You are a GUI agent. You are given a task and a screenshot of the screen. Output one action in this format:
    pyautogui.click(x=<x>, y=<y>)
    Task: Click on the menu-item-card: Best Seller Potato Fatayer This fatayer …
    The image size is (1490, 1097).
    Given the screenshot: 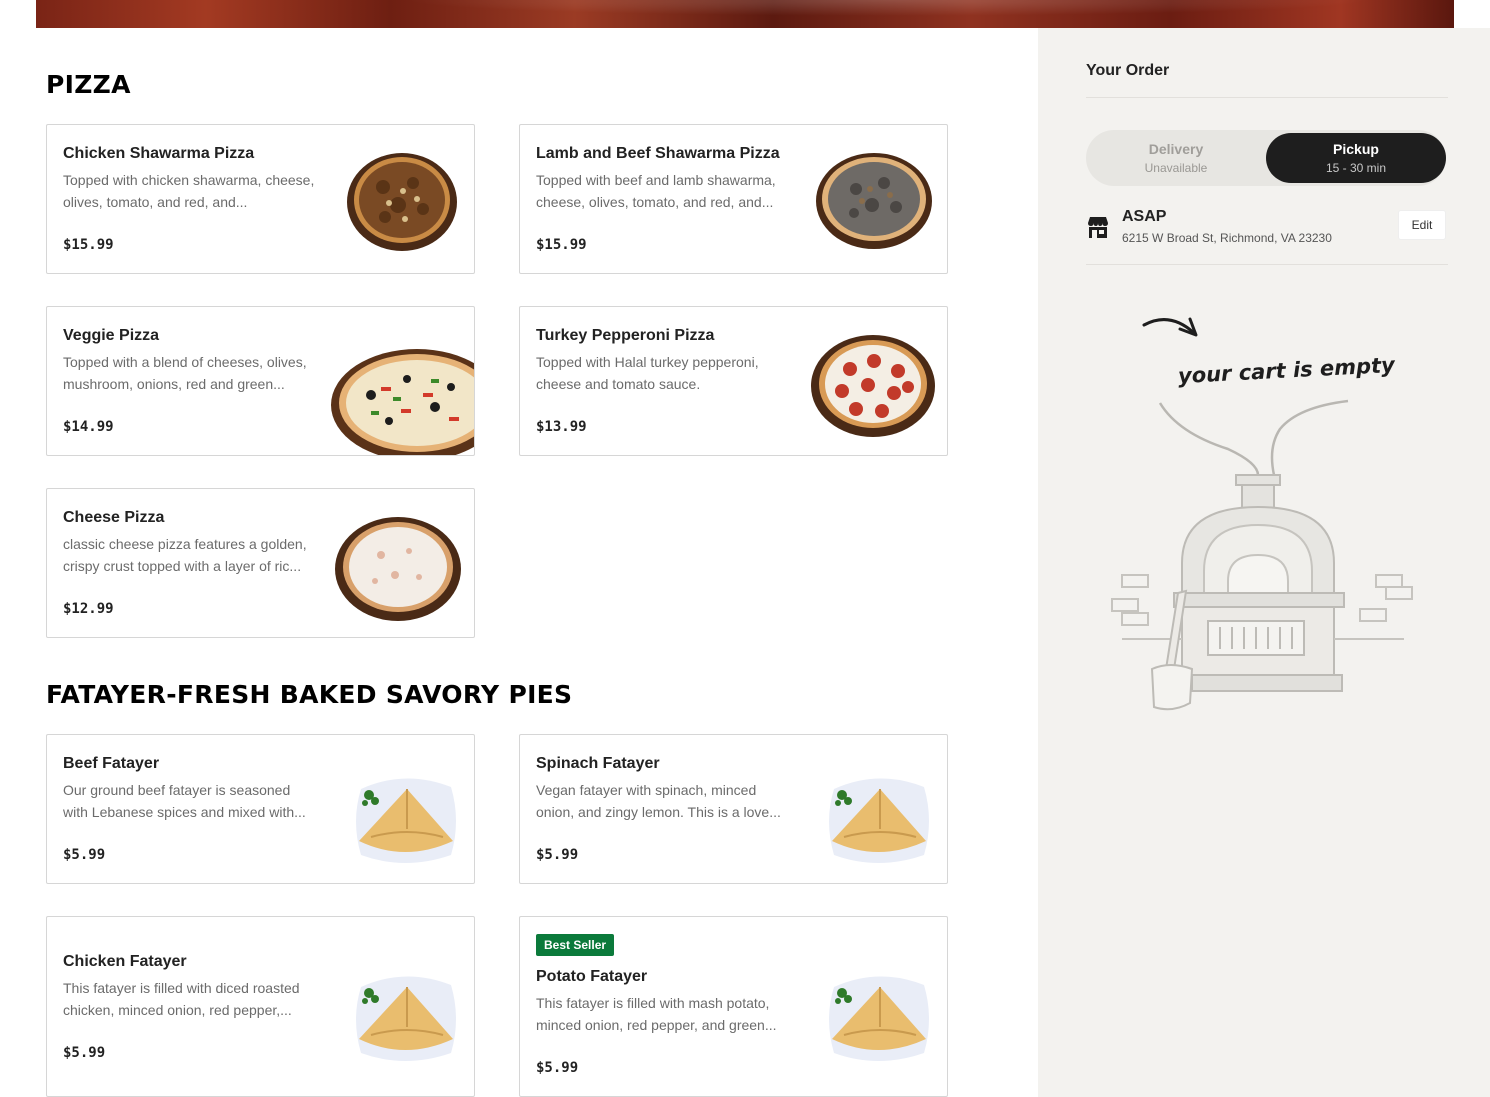 What is the action you would take?
    pyautogui.click(x=733, y=1006)
    